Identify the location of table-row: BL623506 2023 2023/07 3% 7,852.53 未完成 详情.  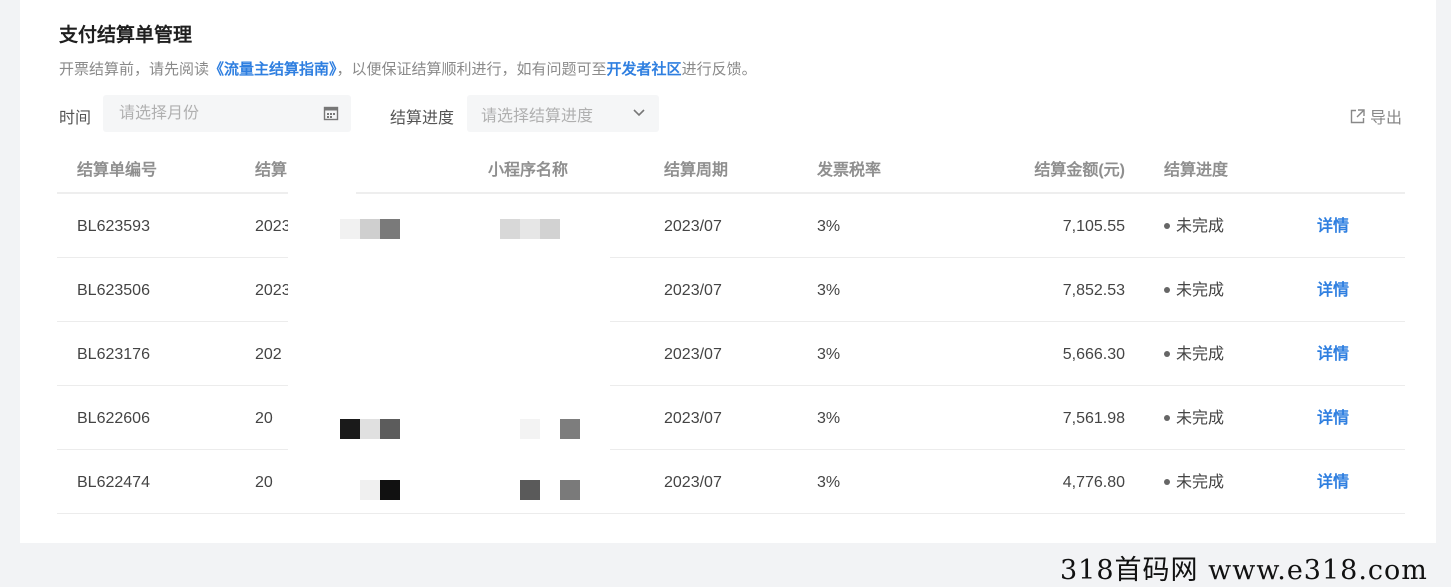
(731, 290).